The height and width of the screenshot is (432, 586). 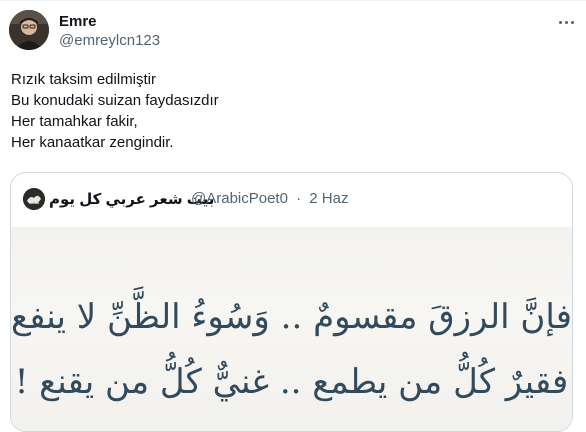 What do you see at coordinates (84, 79) in the screenshot?
I see `tweet-line: Rızık taksim edilmiştir` at bounding box center [84, 79].